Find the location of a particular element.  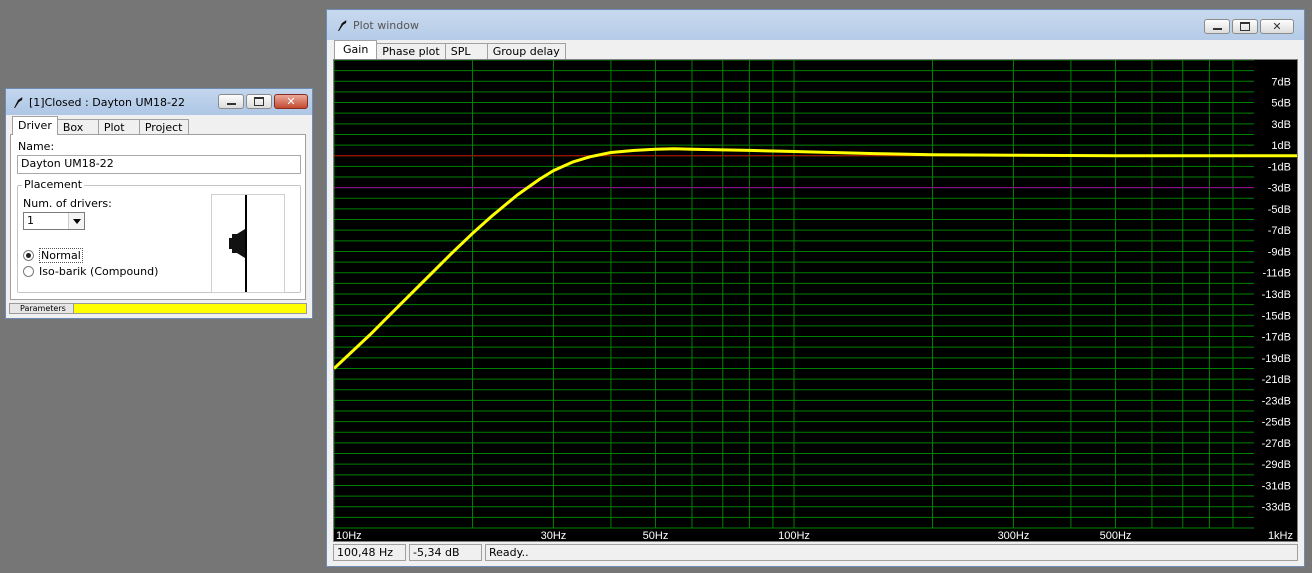

tab-phase-plot: Phase plot is located at coordinates (411, 51).